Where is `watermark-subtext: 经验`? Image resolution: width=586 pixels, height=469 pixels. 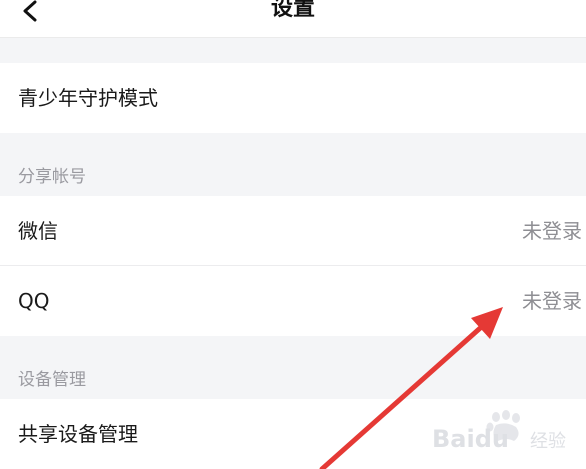
watermark-subtext: 经验 is located at coordinates (548, 441).